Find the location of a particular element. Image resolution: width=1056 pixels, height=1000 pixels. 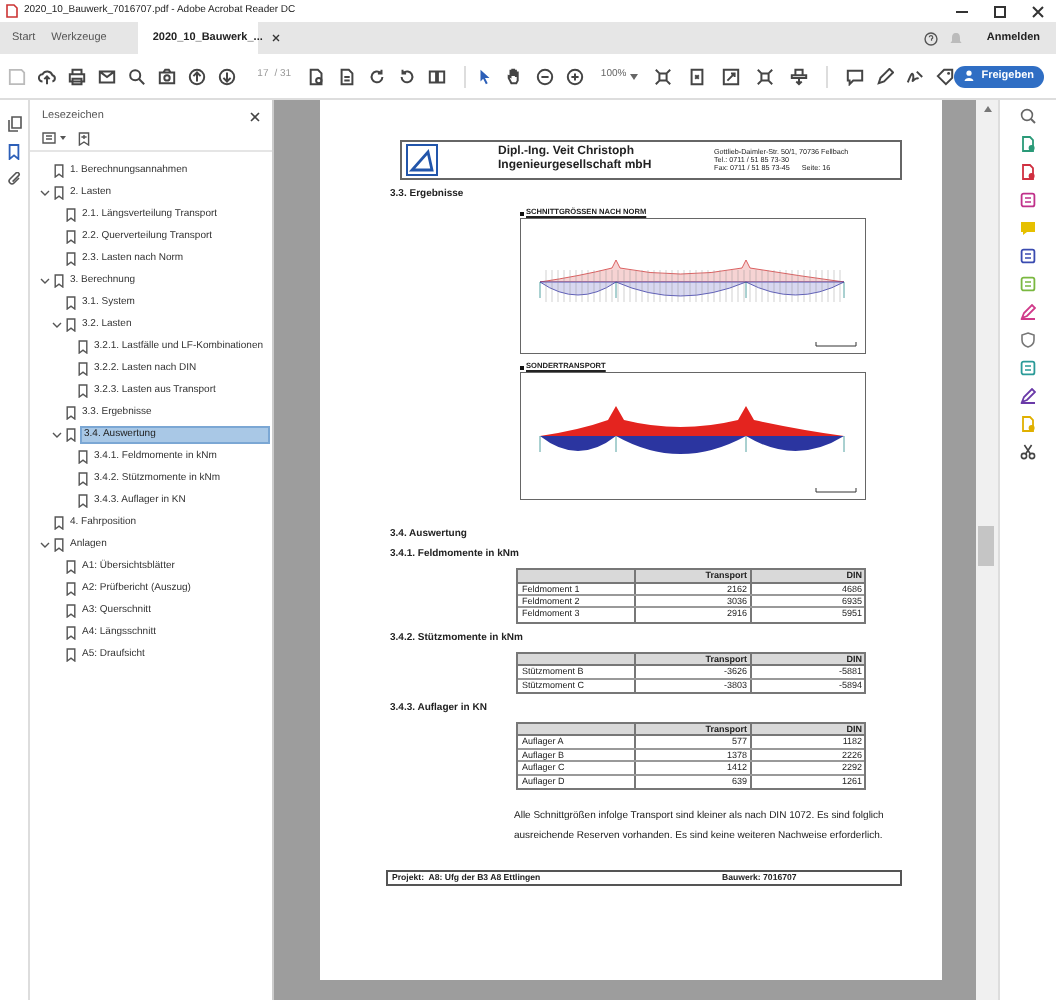

scissors-icon is located at coordinates (1028, 452).